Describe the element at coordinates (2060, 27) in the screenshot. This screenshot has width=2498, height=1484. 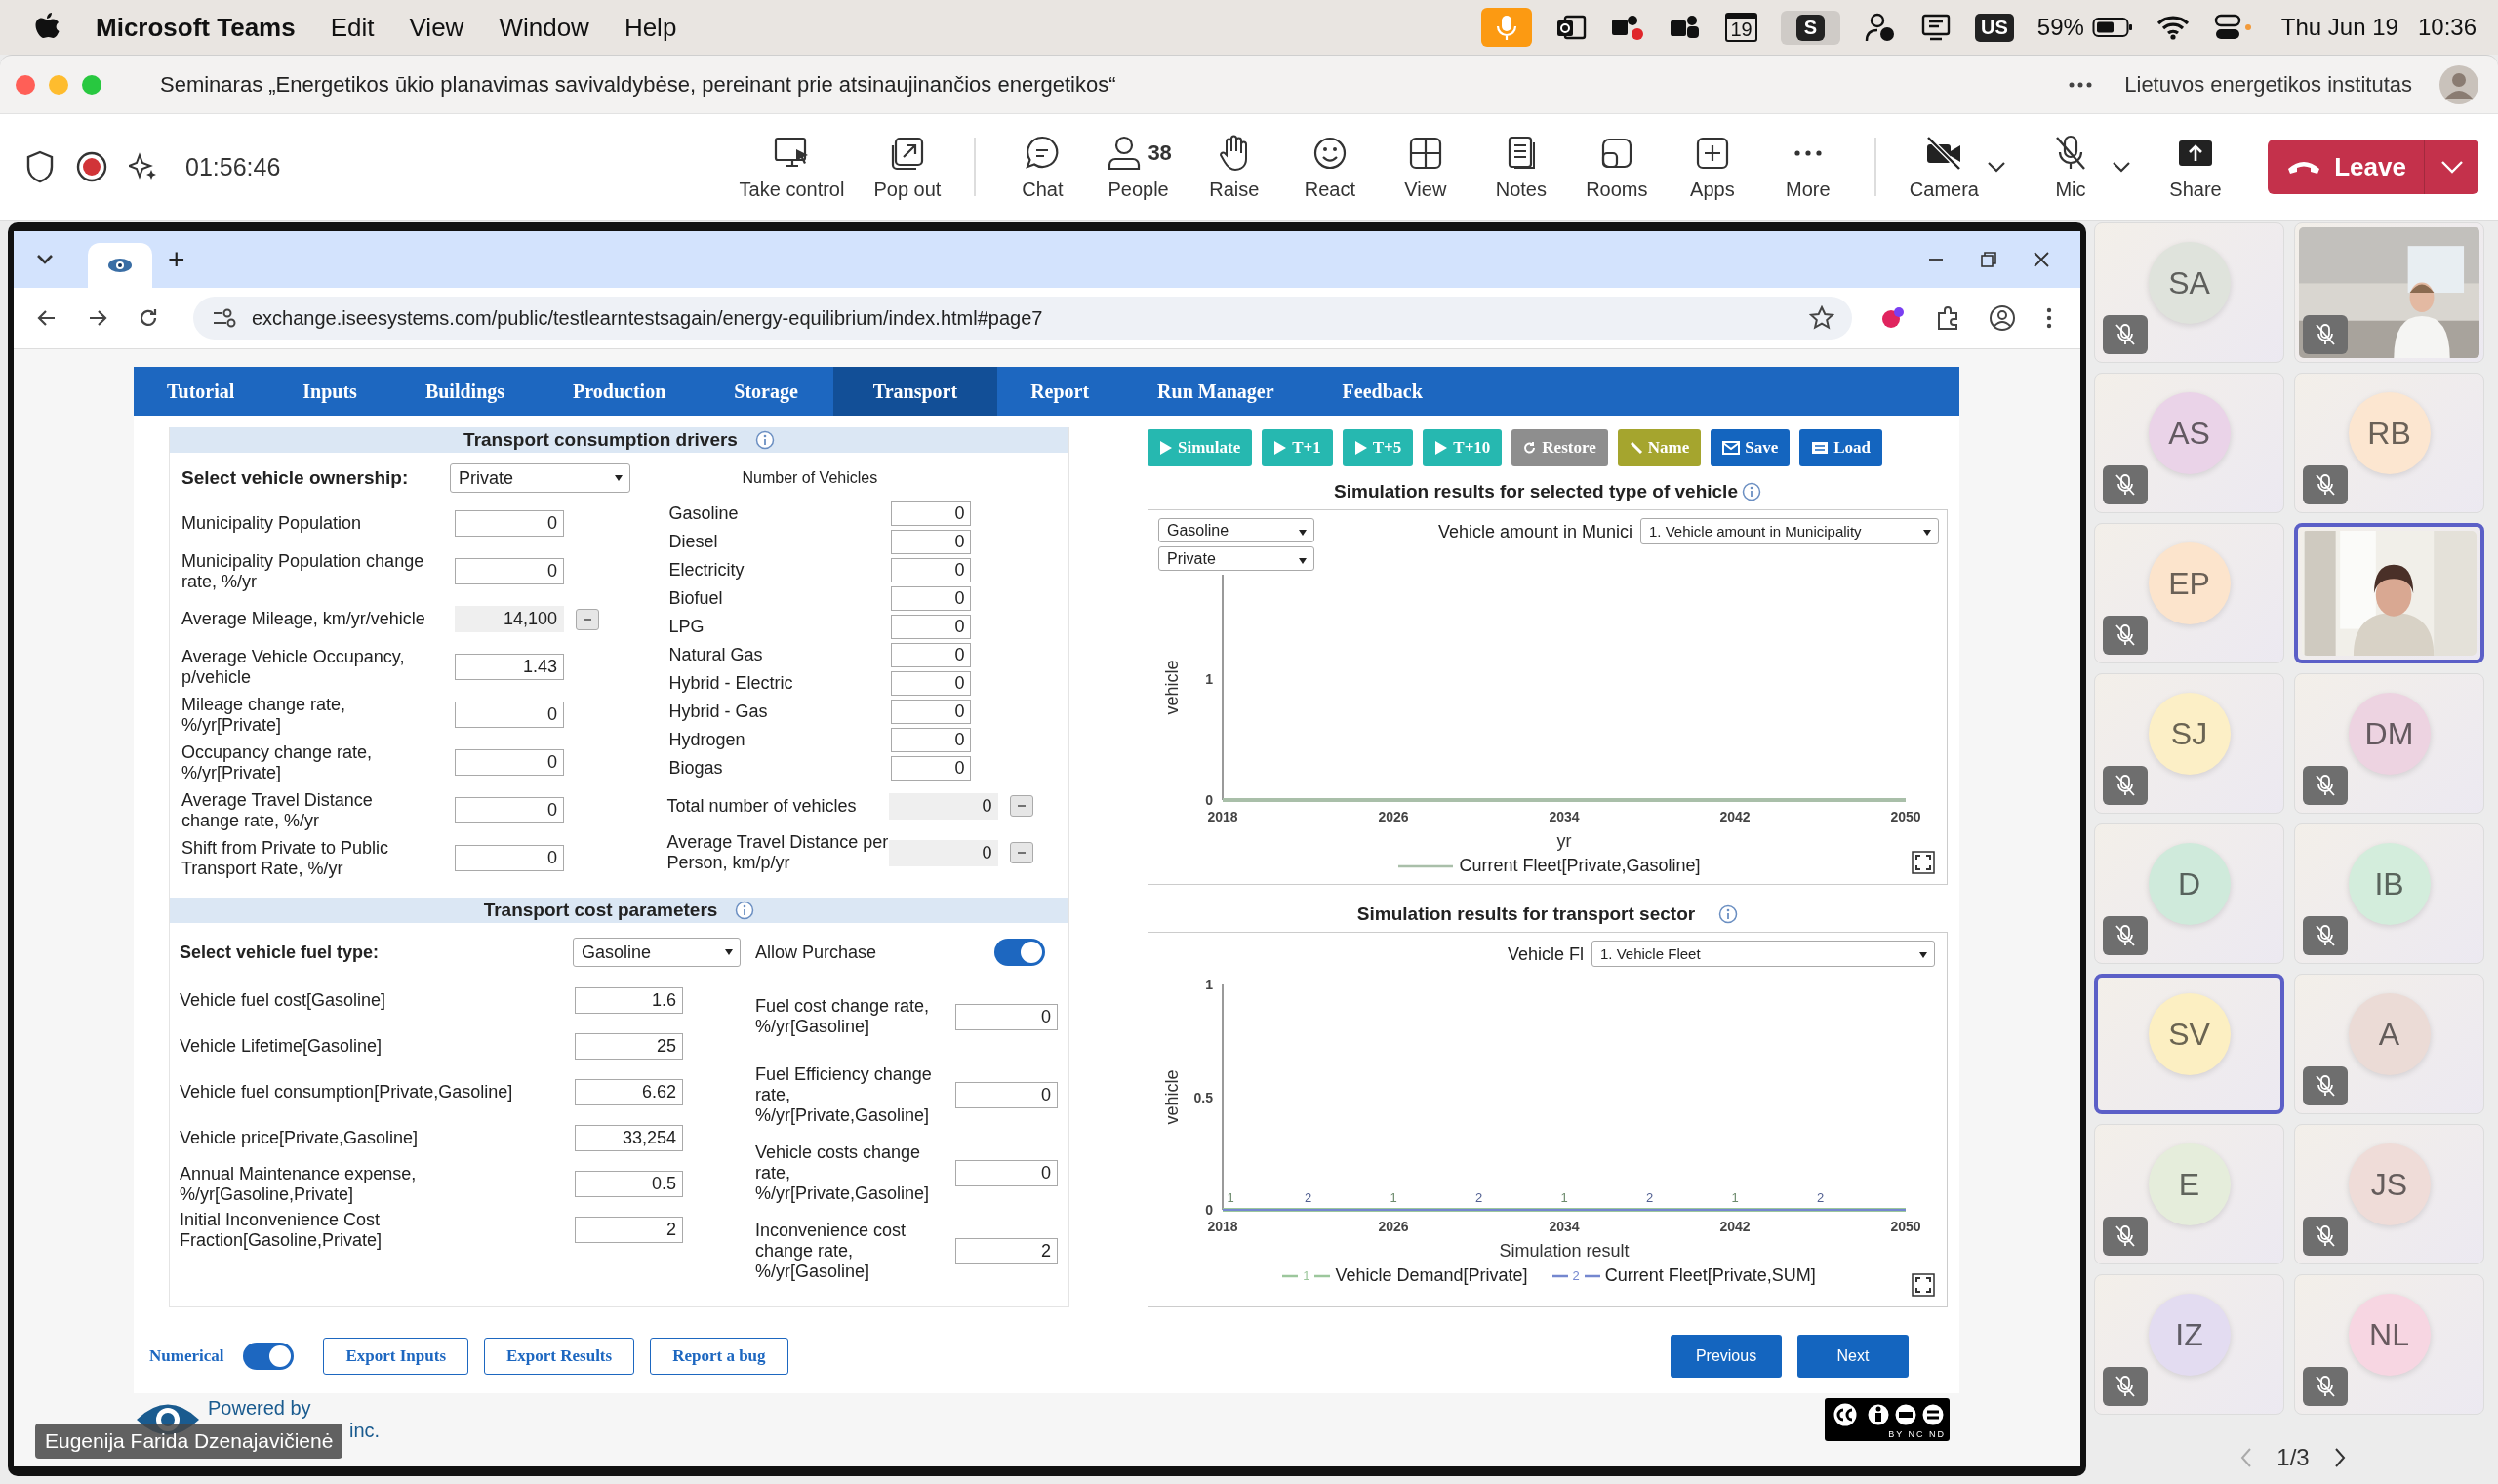
I see `battery-percent: 59%` at that location.